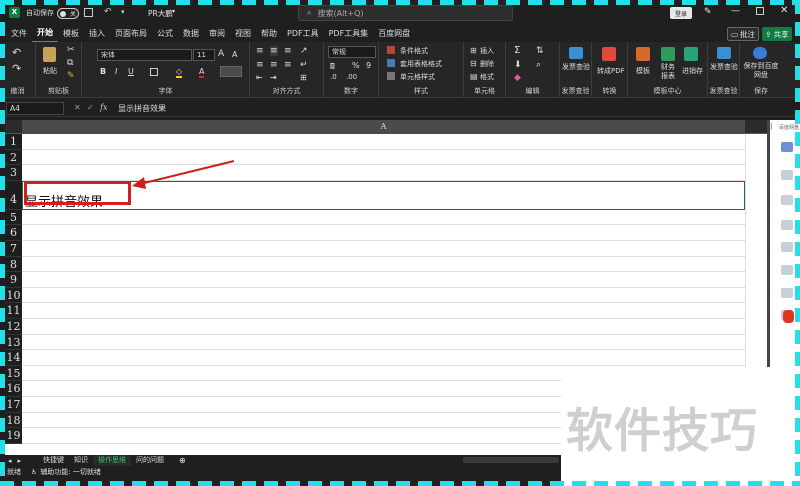 The height and width of the screenshot is (486, 800). What do you see at coordinates (668, 54) in the screenshot?
I see `finance-report-icon` at bounding box center [668, 54].